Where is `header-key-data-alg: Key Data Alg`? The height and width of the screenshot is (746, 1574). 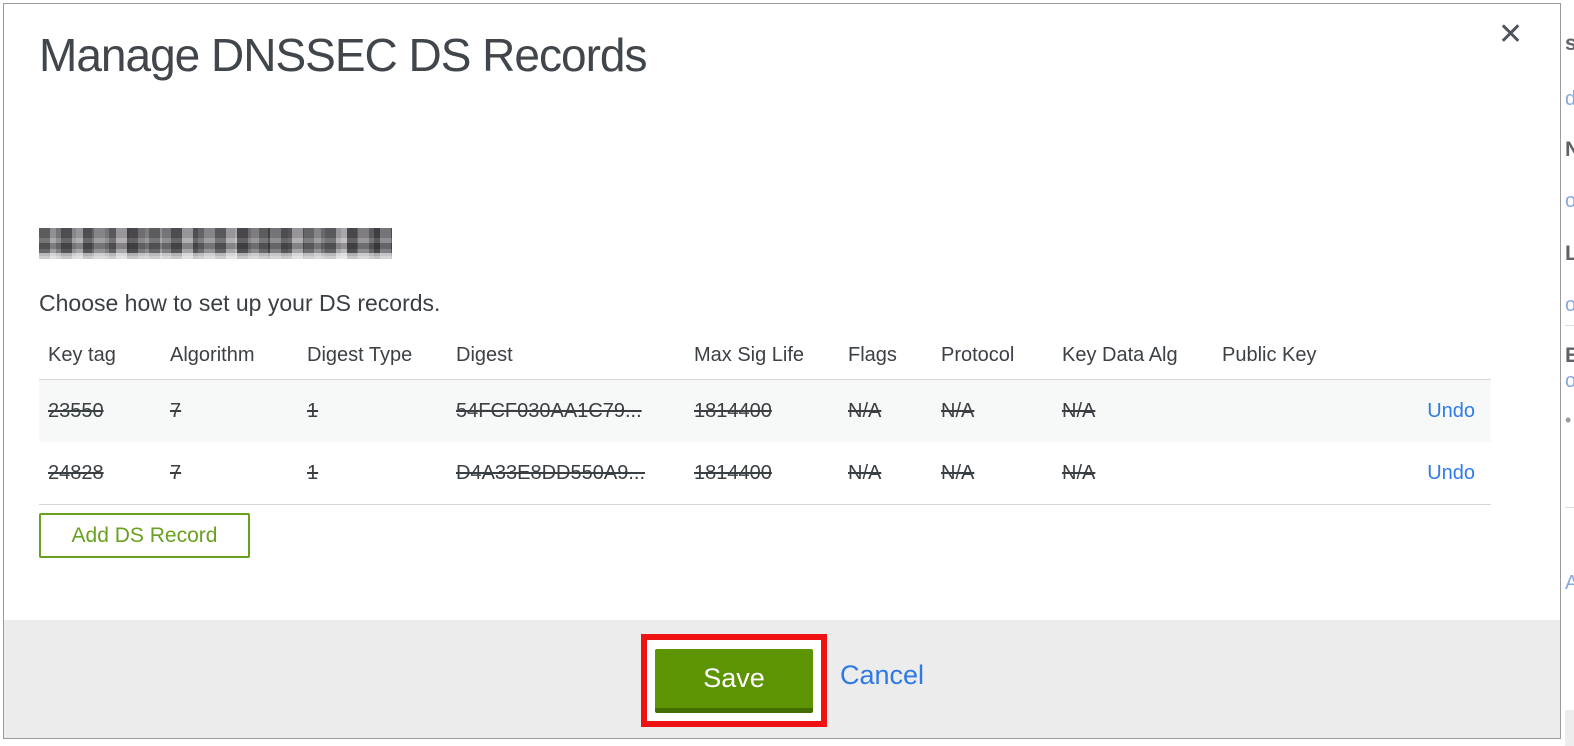 header-key-data-alg: Key Data Alg is located at coordinates (1120, 354).